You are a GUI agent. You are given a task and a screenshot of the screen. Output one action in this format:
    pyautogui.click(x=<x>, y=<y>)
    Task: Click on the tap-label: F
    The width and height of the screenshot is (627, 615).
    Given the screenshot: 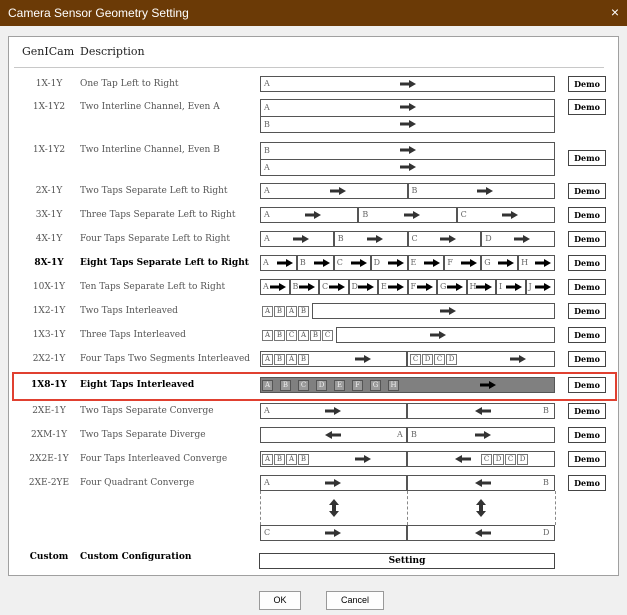 What is the action you would take?
    pyautogui.click(x=413, y=286)
    